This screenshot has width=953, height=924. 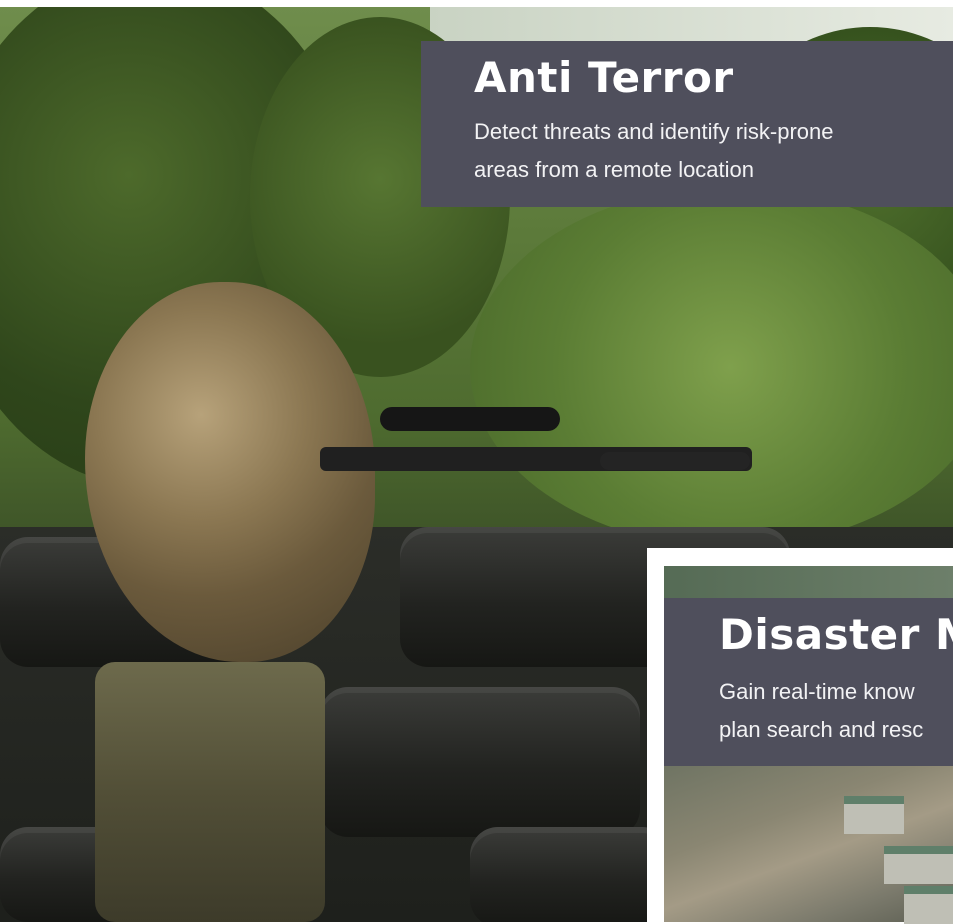 I want to click on tire-barrier, so click(x=570, y=874).